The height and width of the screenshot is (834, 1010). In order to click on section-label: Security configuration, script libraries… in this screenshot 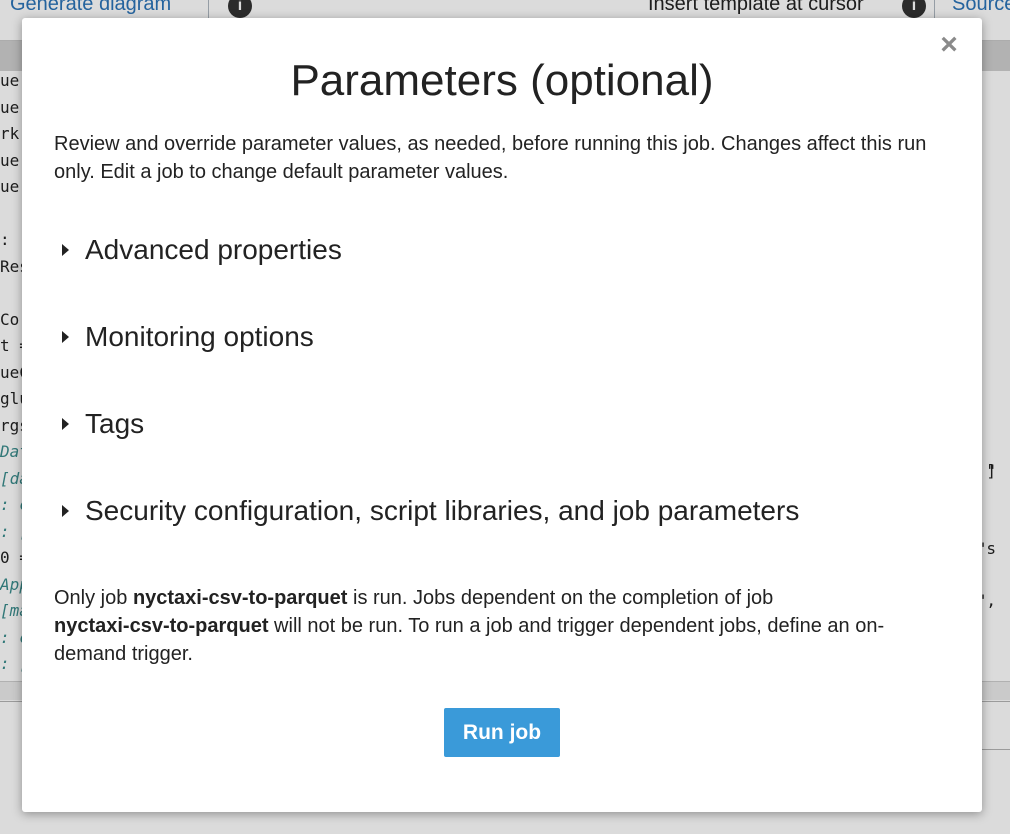, I will do `click(442, 510)`.